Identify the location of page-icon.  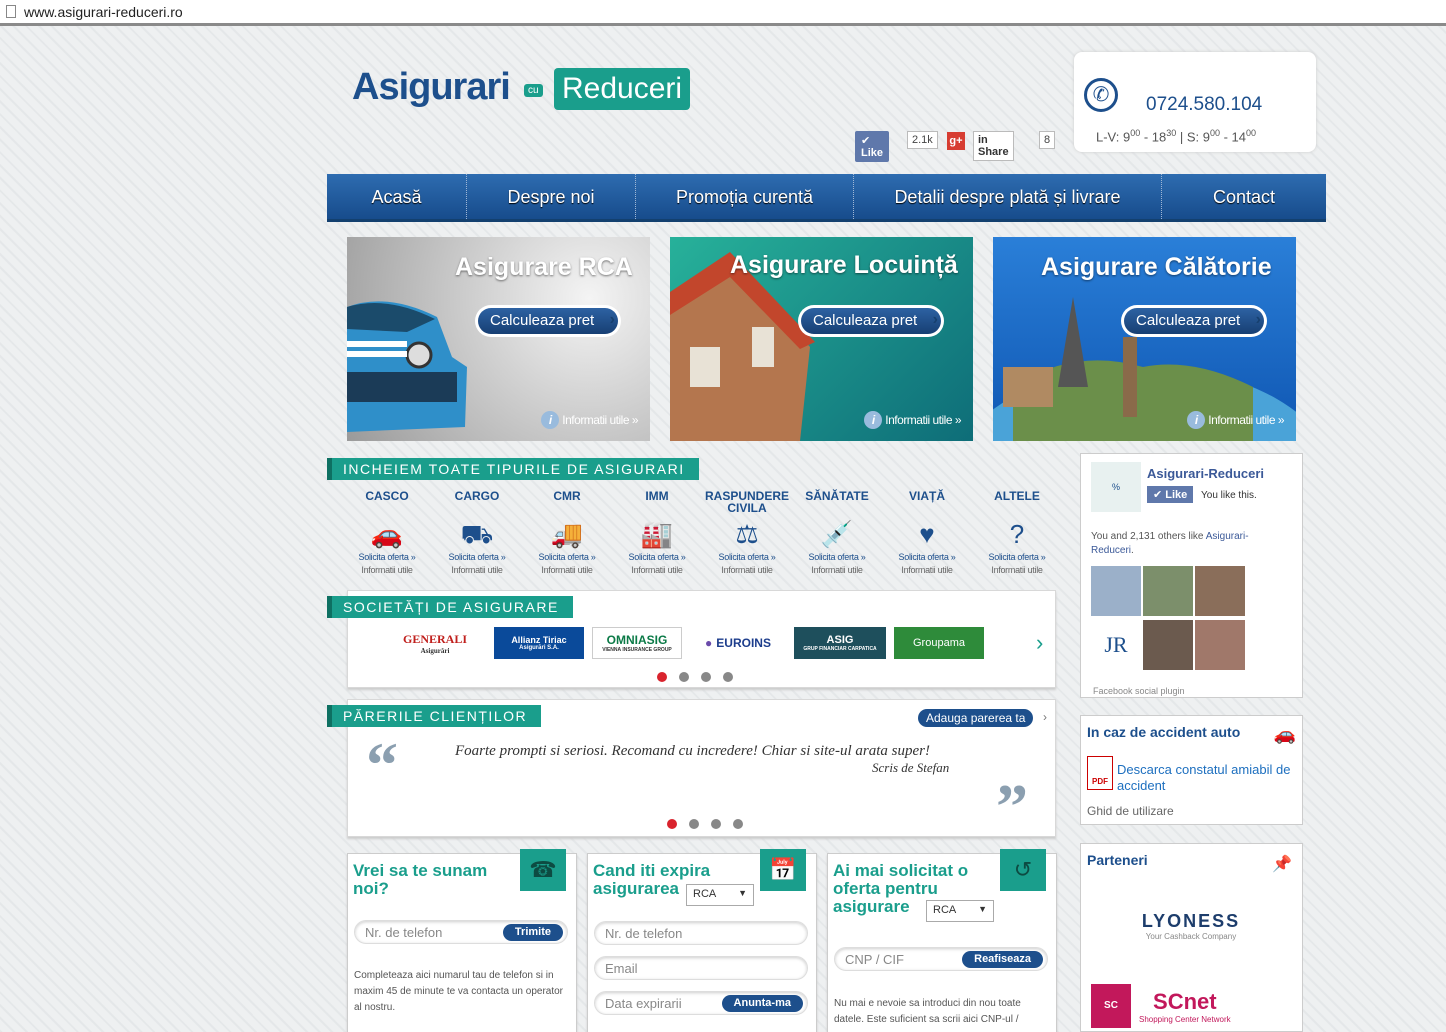
(11, 11).